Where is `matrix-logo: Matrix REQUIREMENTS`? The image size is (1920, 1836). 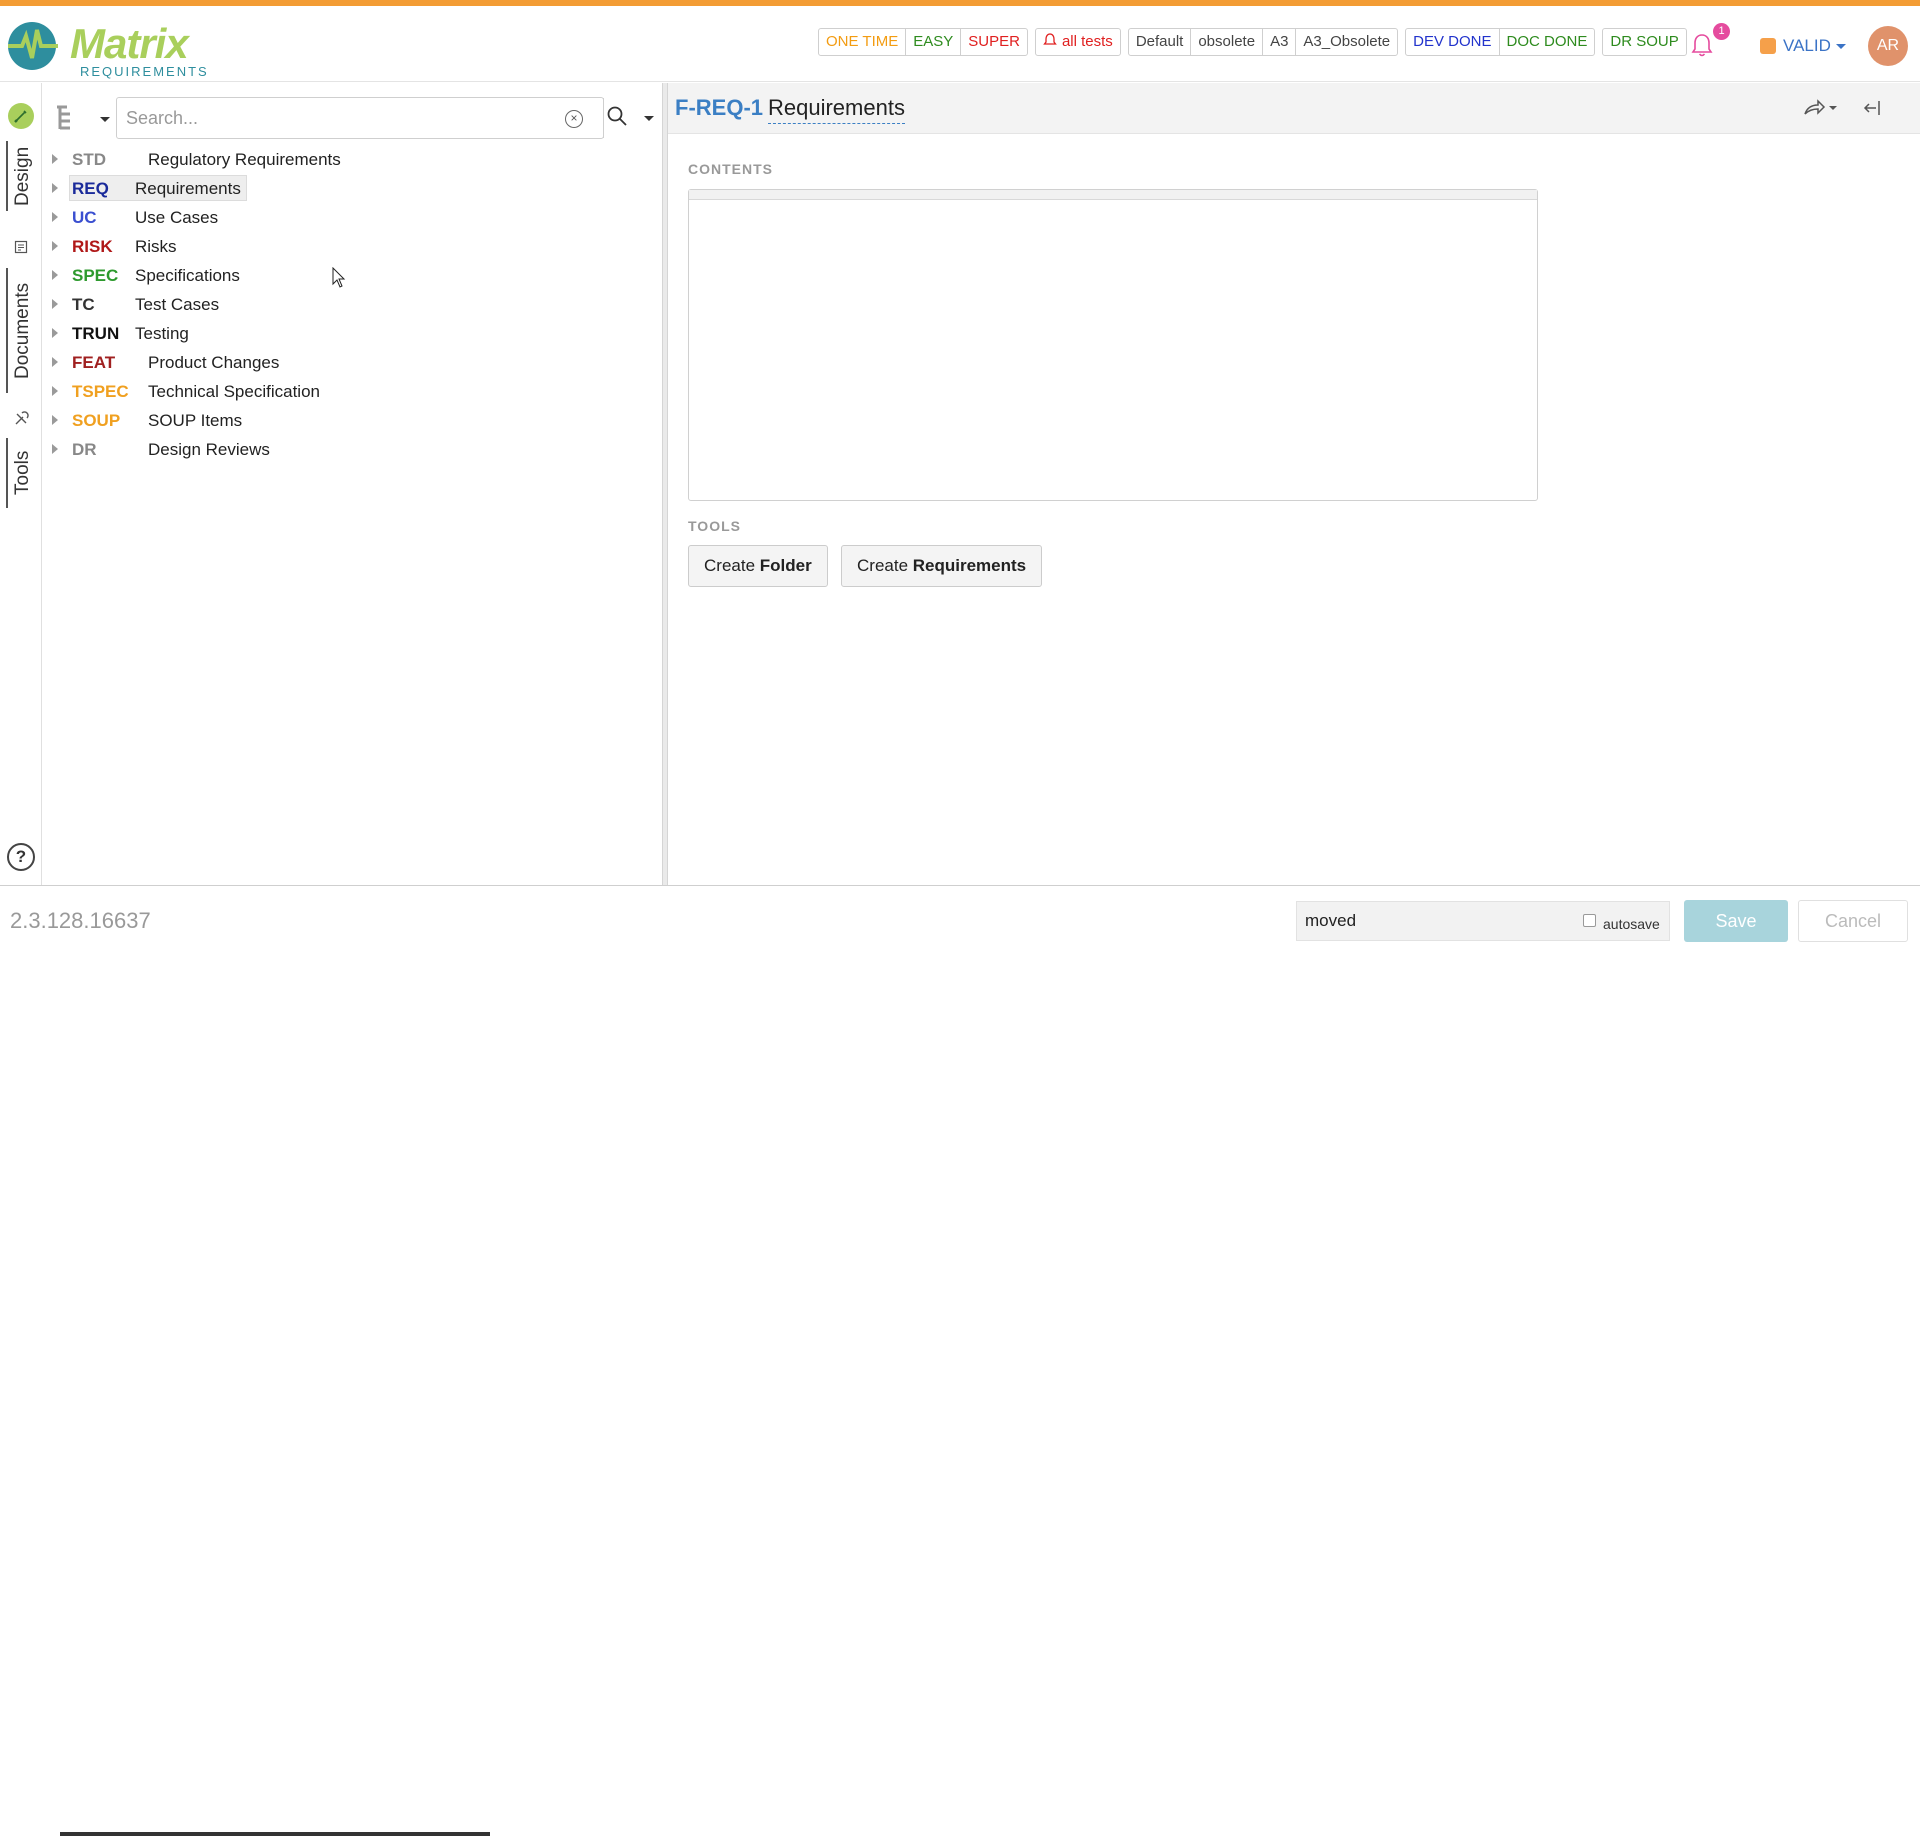 matrix-logo: Matrix REQUIREMENTS is located at coordinates (114, 47).